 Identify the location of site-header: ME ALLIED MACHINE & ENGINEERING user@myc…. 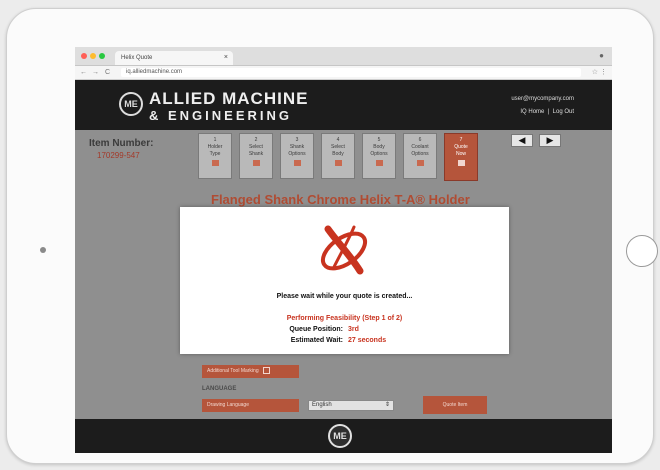
(343, 105).